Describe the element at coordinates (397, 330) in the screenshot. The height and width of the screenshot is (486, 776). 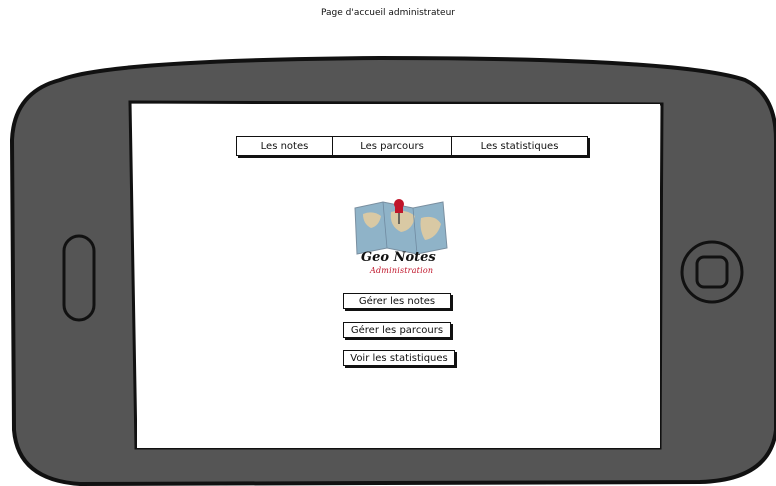
I see `manage-routes-button: Gérer les parcours` at that location.